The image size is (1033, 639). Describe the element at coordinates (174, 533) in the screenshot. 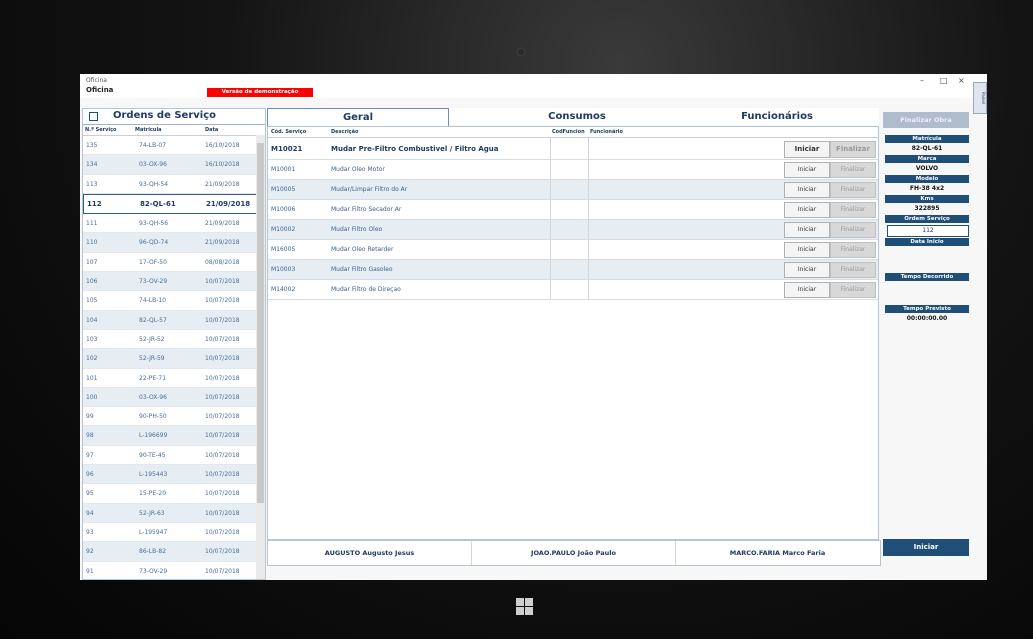

I see `service-order-row: 93 L-195947 10/07/2018` at that location.